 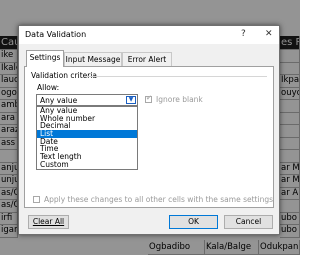 What do you see at coordinates (56, 34) in the screenshot?
I see `dialog-title: Data Validation` at bounding box center [56, 34].